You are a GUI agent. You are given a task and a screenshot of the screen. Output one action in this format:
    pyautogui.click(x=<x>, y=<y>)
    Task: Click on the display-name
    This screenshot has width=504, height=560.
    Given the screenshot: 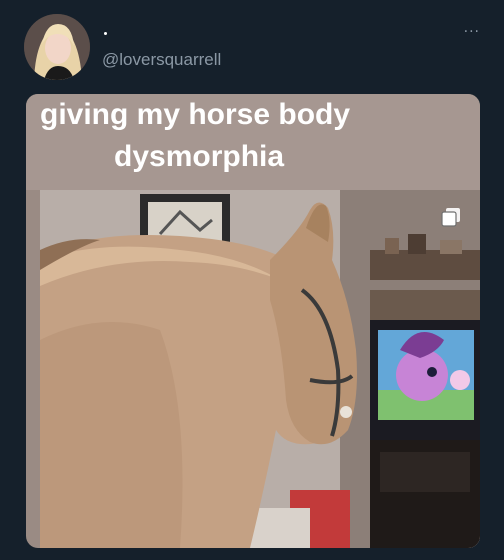 What is the action you would take?
    pyautogui.click(x=105, y=33)
    